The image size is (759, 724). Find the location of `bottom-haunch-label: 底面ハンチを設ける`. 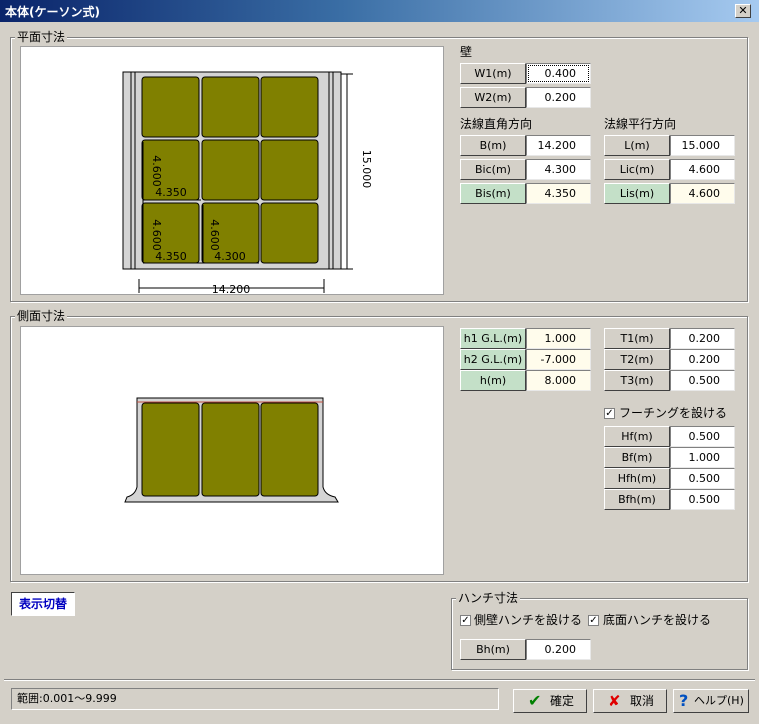

bottom-haunch-label: 底面ハンチを設ける is located at coordinates (657, 620).